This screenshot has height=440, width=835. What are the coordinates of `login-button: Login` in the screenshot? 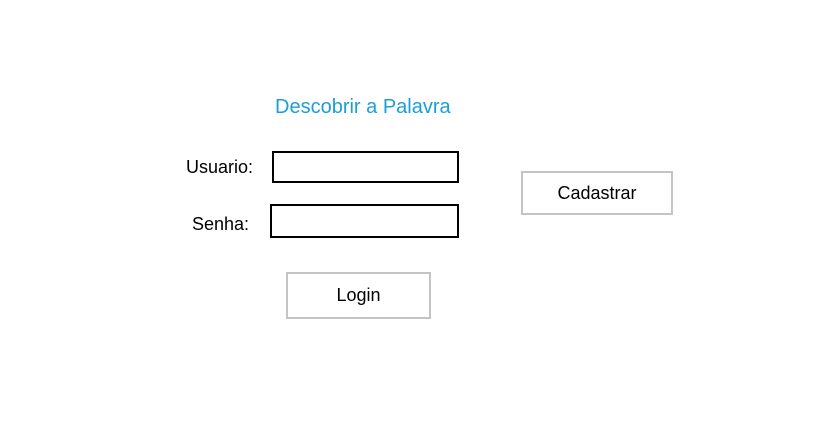 It's located at (358, 295).